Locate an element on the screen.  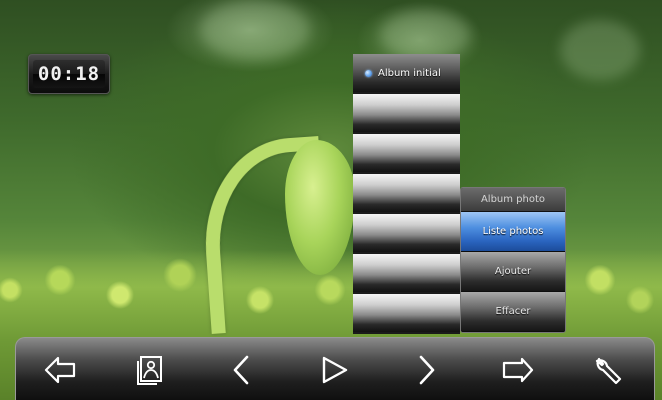
settings-button is located at coordinates (608, 370).